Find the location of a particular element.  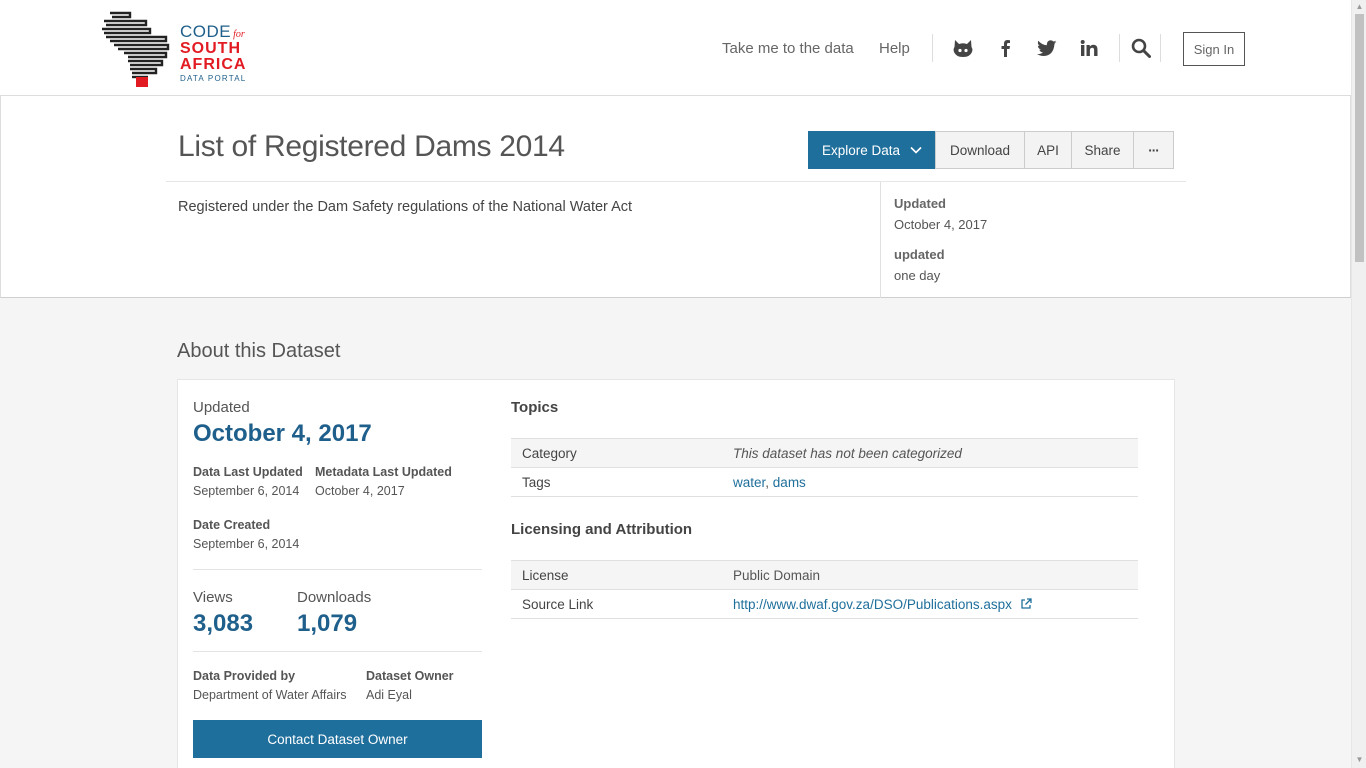

category-label: Category is located at coordinates (616, 453).